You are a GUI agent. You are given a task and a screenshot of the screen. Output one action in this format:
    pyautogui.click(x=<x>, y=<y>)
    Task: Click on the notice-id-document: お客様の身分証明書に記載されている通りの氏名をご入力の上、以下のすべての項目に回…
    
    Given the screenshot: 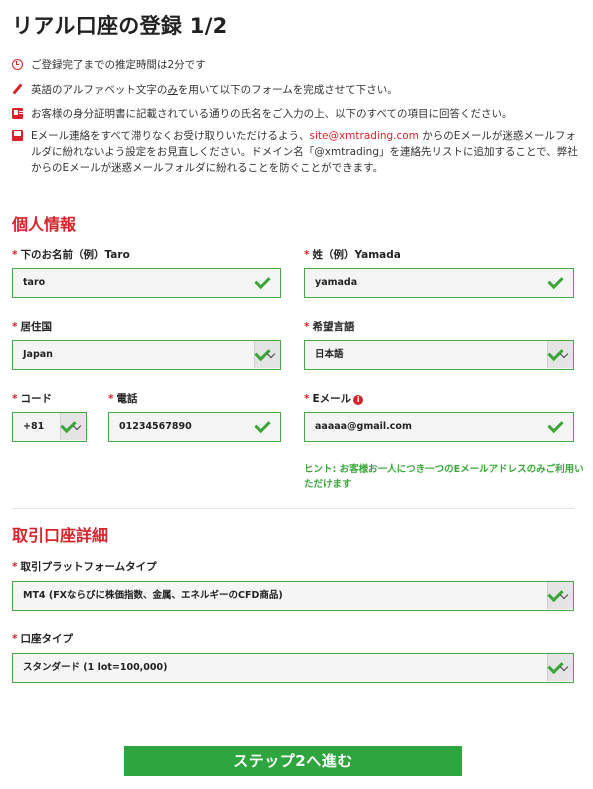 What is the action you would take?
    pyautogui.click(x=297, y=114)
    